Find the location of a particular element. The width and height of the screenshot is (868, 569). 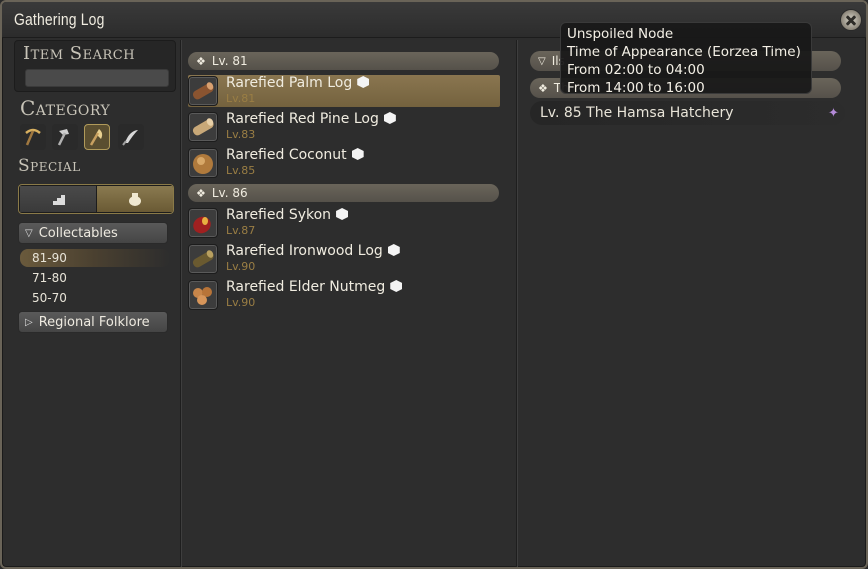

special-toggle is located at coordinates (96, 199).